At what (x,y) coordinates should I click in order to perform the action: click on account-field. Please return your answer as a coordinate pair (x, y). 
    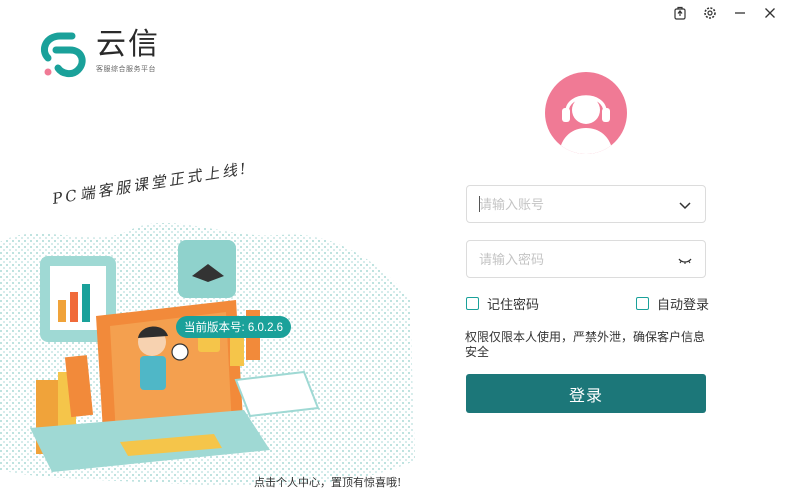
    Looking at the image, I should click on (586, 204).